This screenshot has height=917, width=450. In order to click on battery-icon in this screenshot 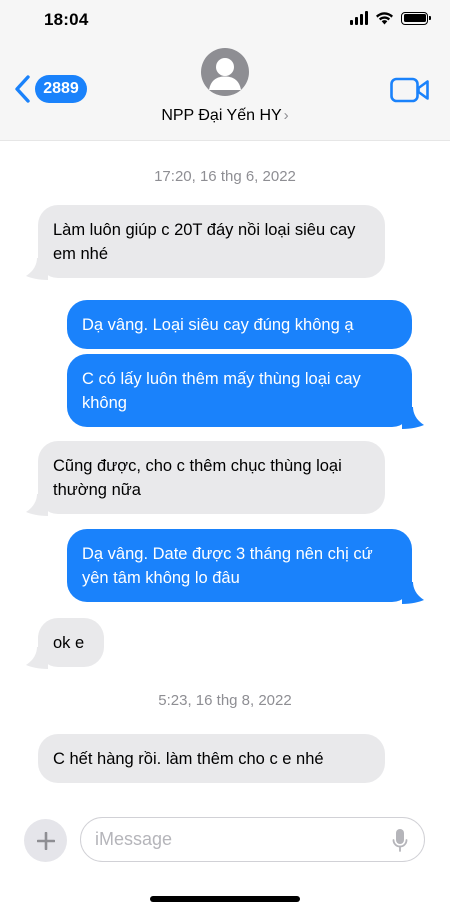, I will do `click(416, 18)`.